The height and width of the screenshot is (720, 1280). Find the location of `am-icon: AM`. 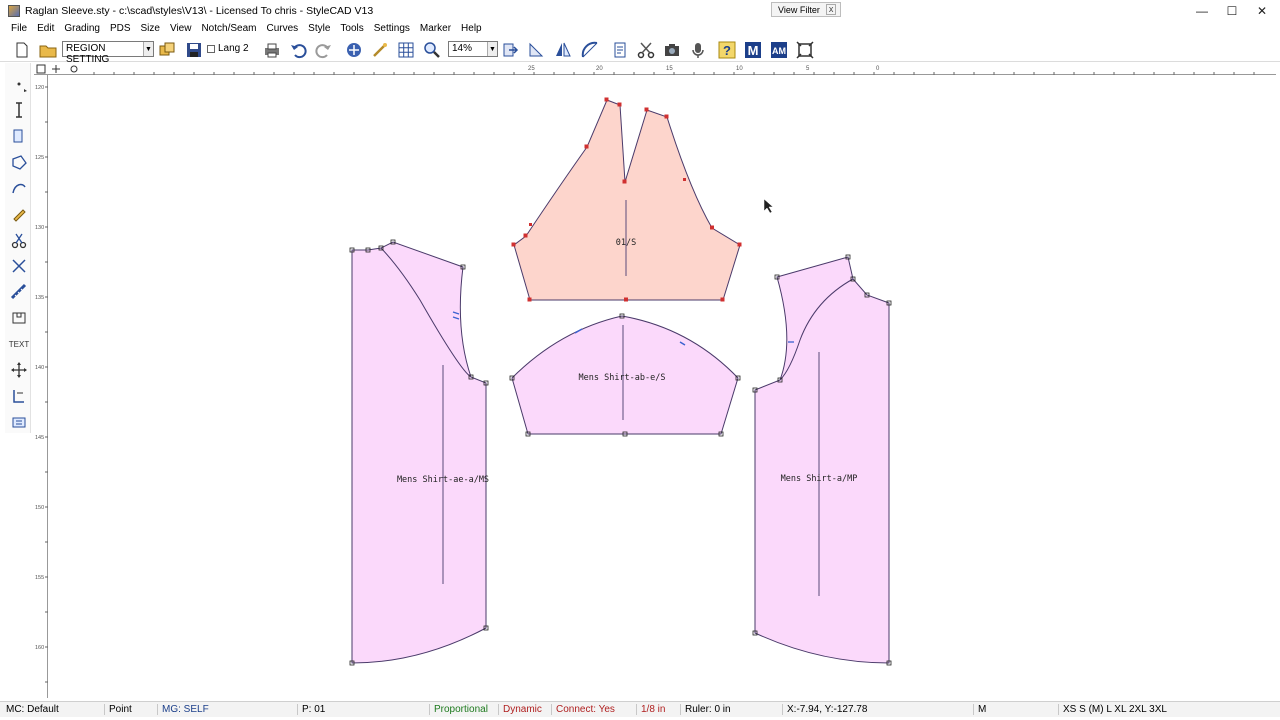

am-icon: AM is located at coordinates (779, 50).